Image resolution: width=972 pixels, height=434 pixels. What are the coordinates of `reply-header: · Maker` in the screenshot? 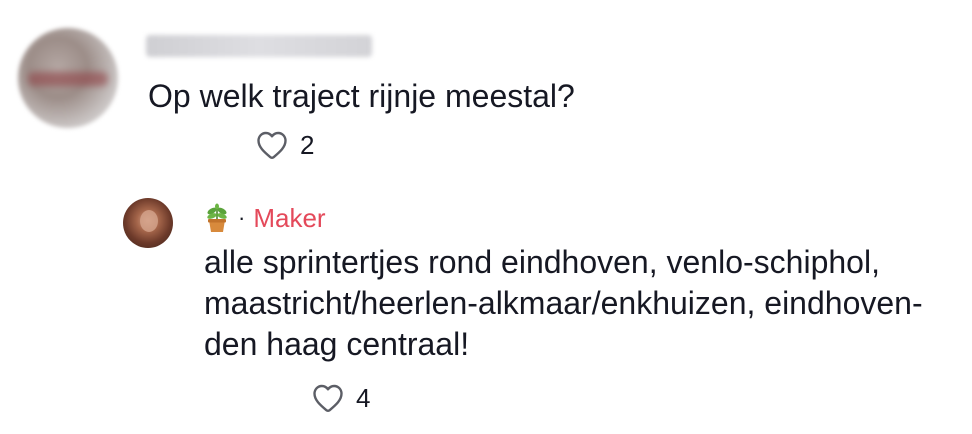 It's located at (265, 218).